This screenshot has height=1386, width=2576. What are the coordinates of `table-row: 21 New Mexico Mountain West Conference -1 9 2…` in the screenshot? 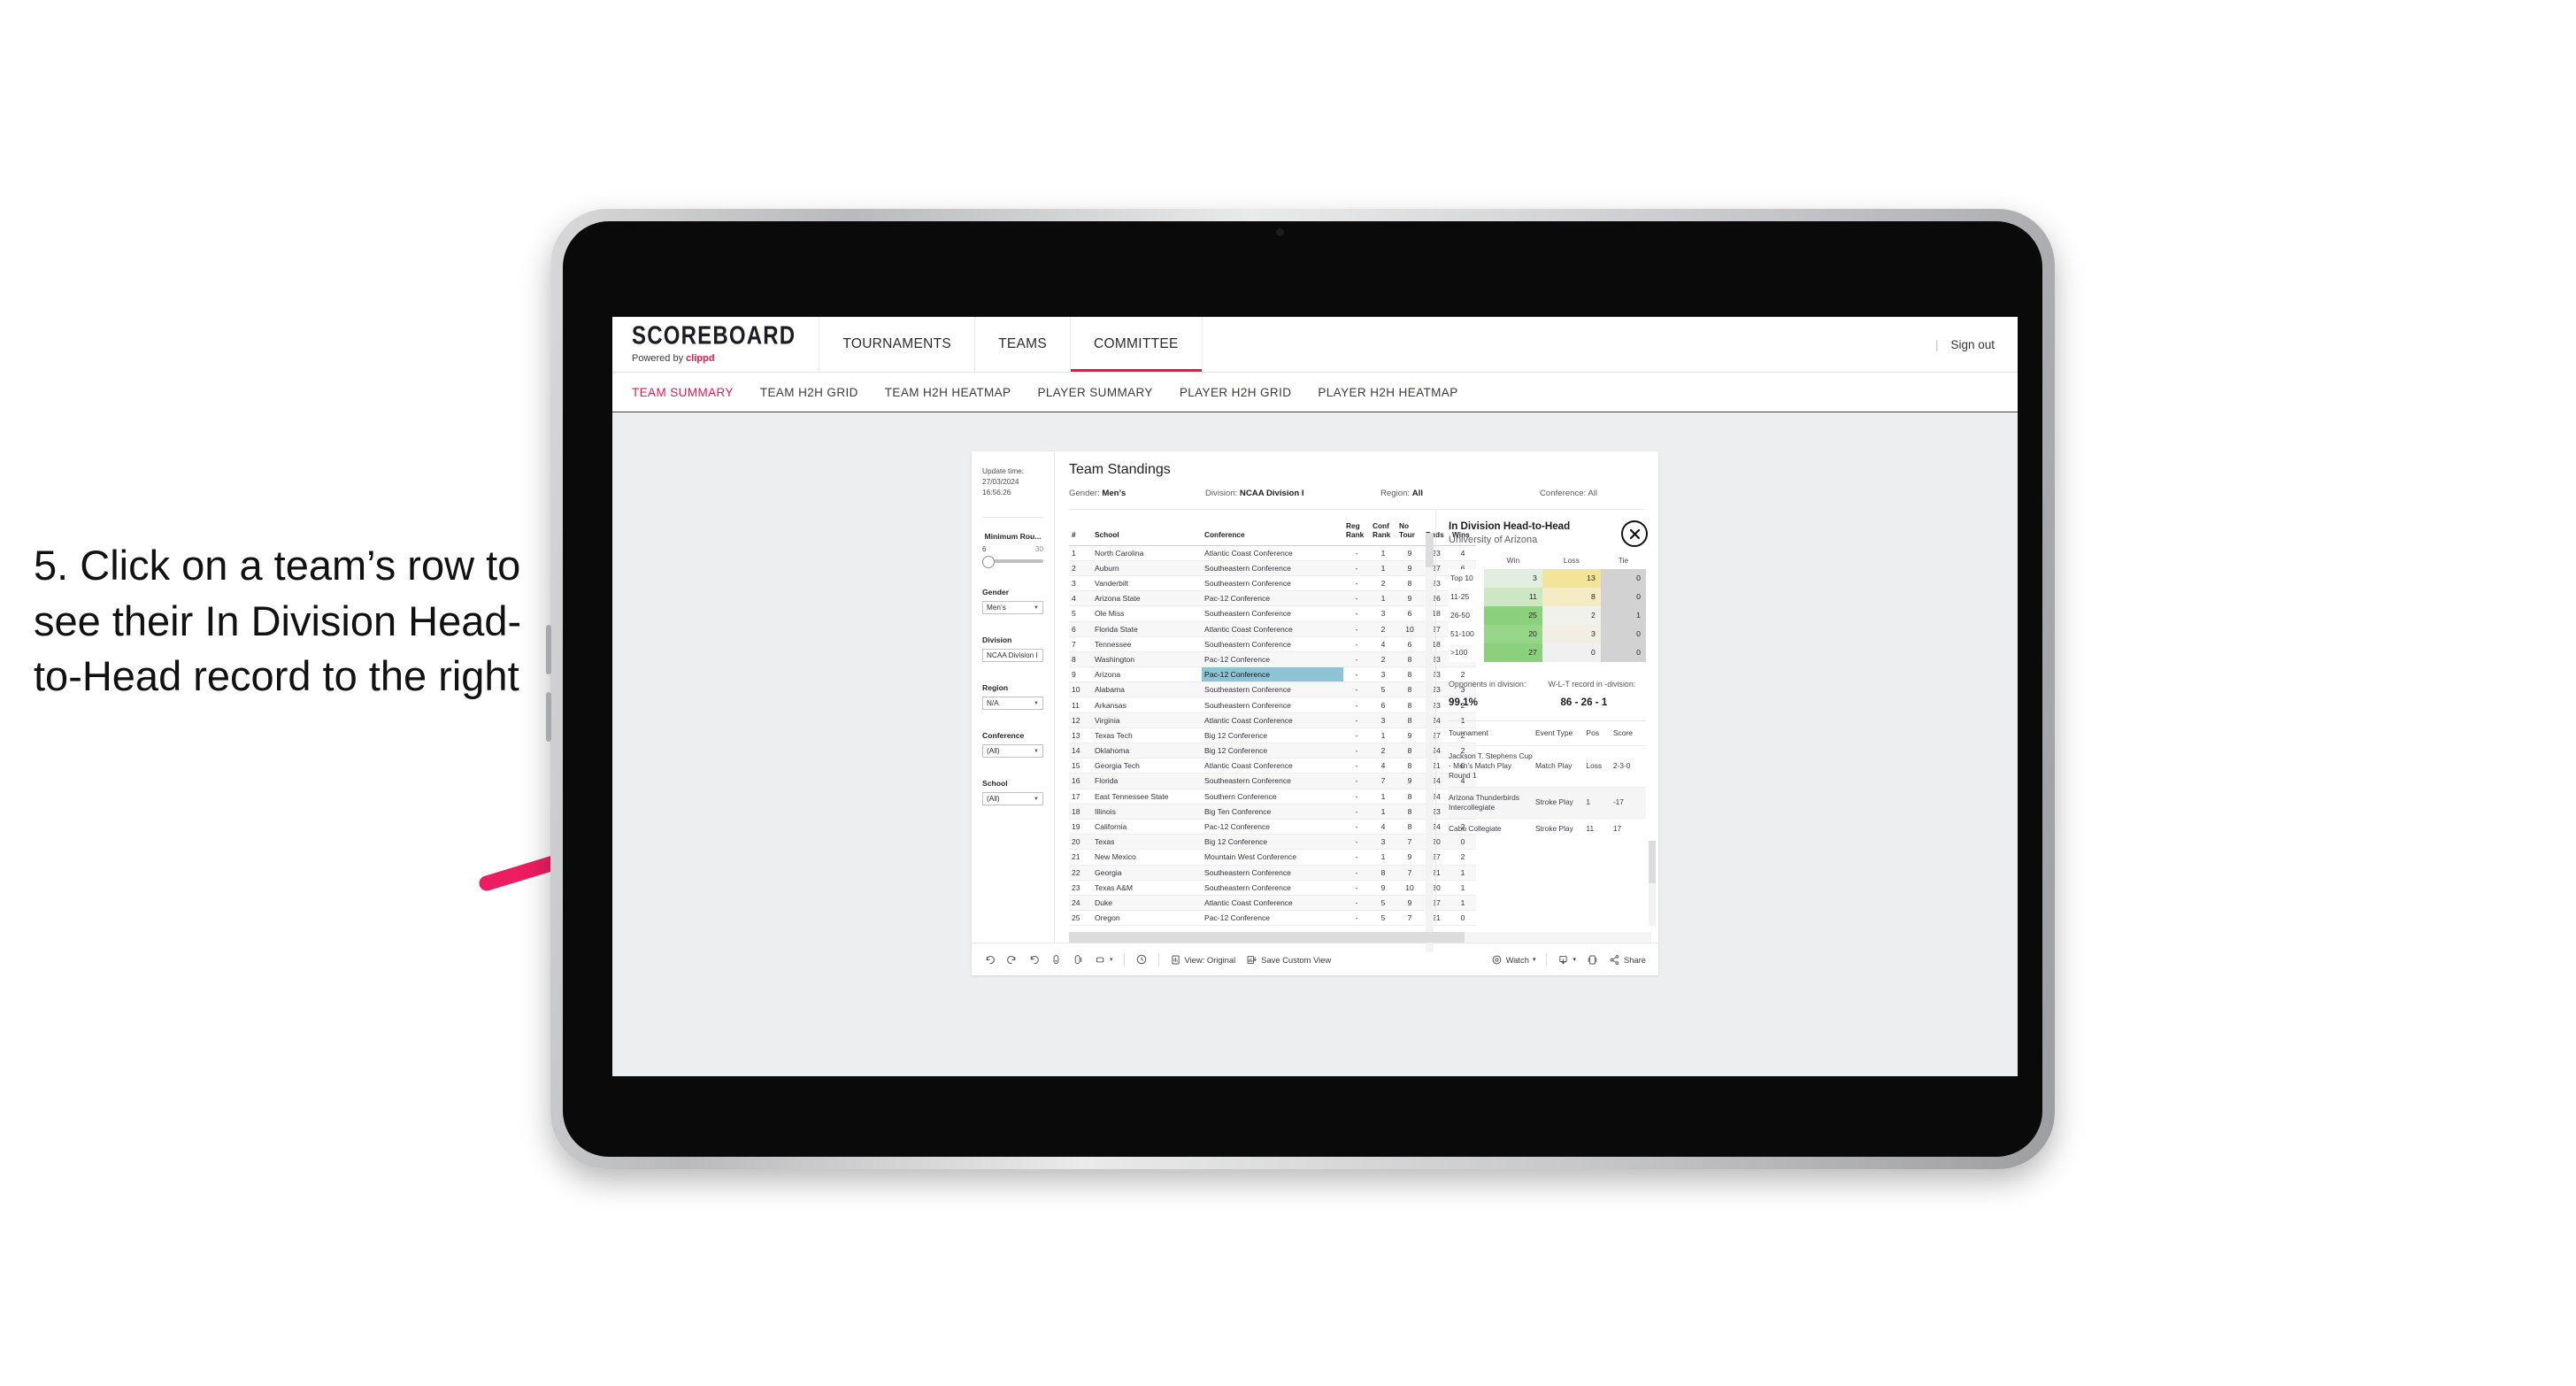 It's located at (1272, 857).